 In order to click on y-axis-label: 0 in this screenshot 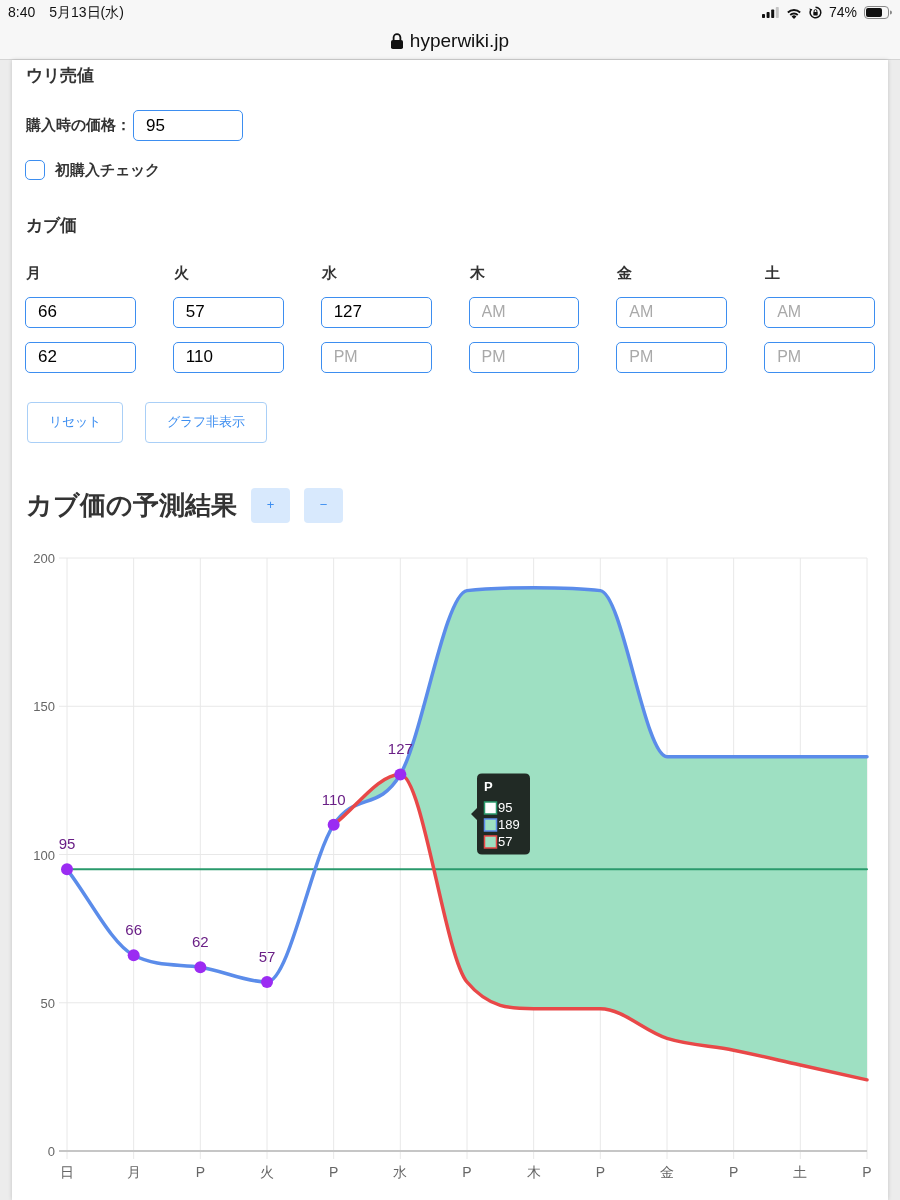, I will do `click(51, 1151)`.